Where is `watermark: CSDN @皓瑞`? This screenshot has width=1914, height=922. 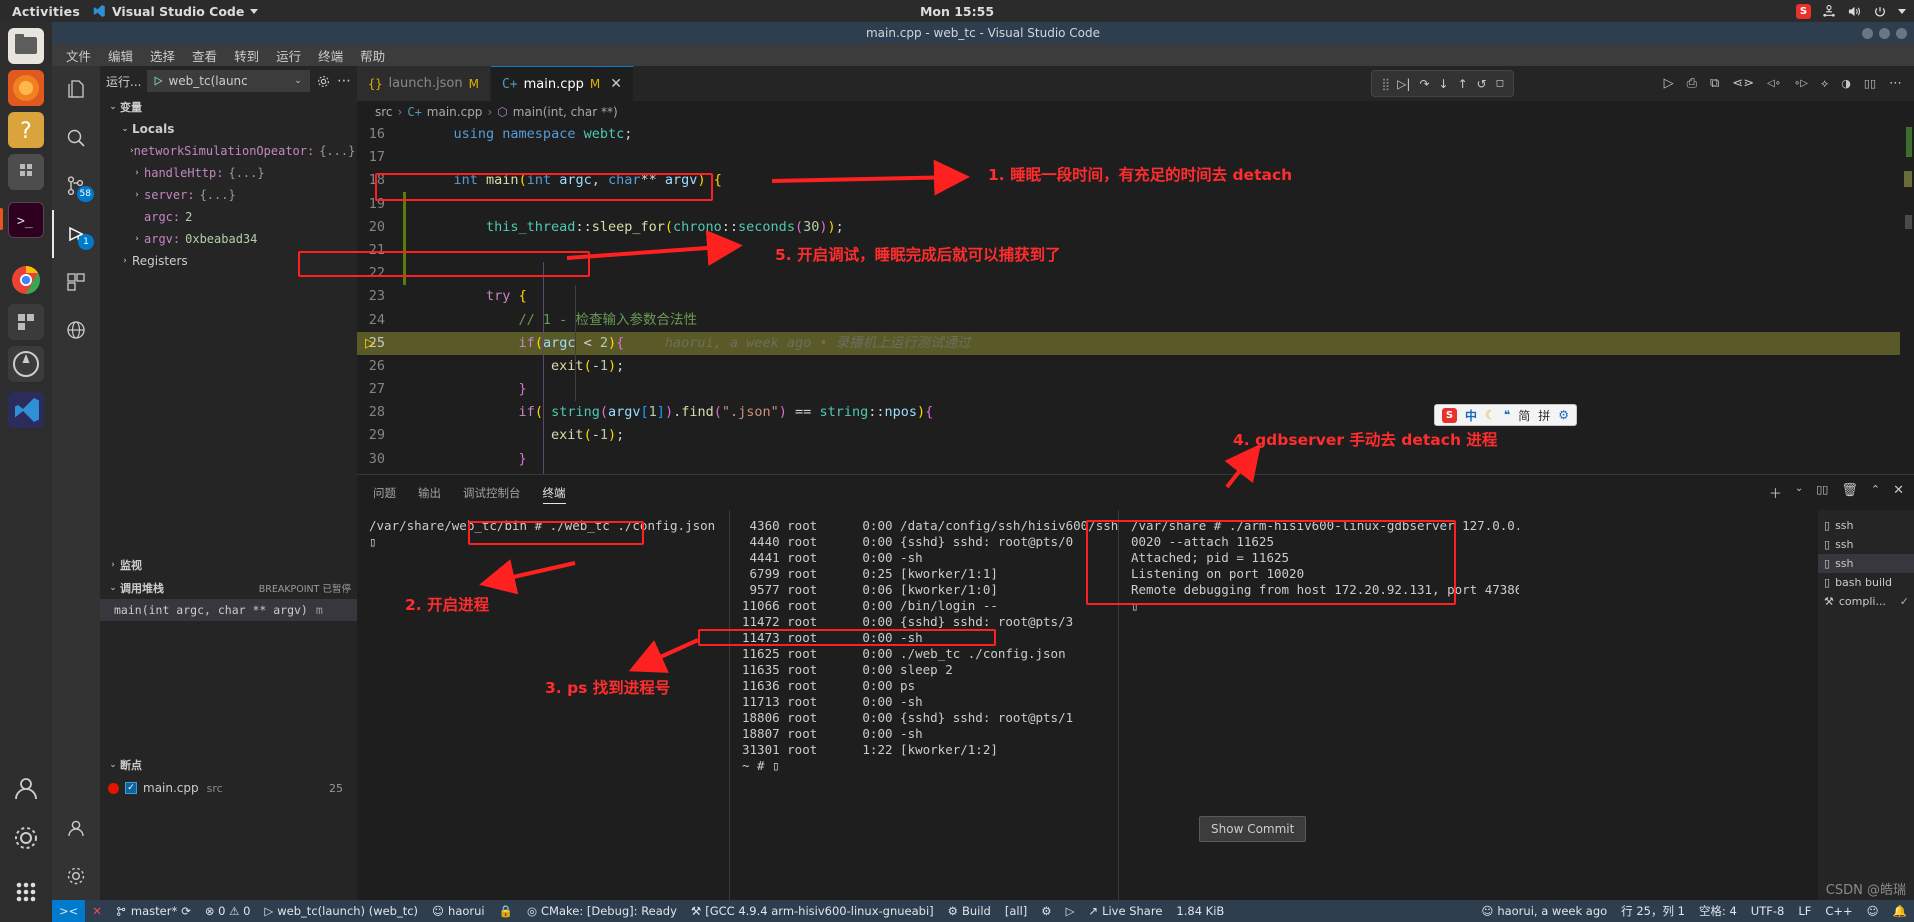 watermark: CSDN @皓瑞 is located at coordinates (1865, 890).